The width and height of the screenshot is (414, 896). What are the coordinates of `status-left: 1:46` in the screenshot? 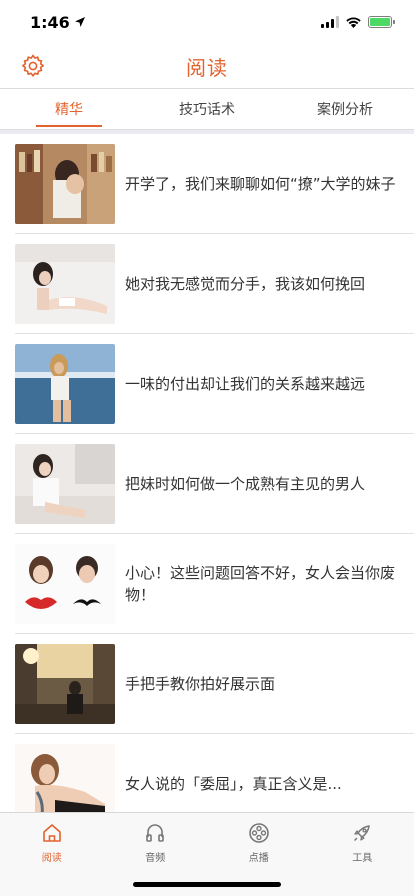 It's located at (58, 22).